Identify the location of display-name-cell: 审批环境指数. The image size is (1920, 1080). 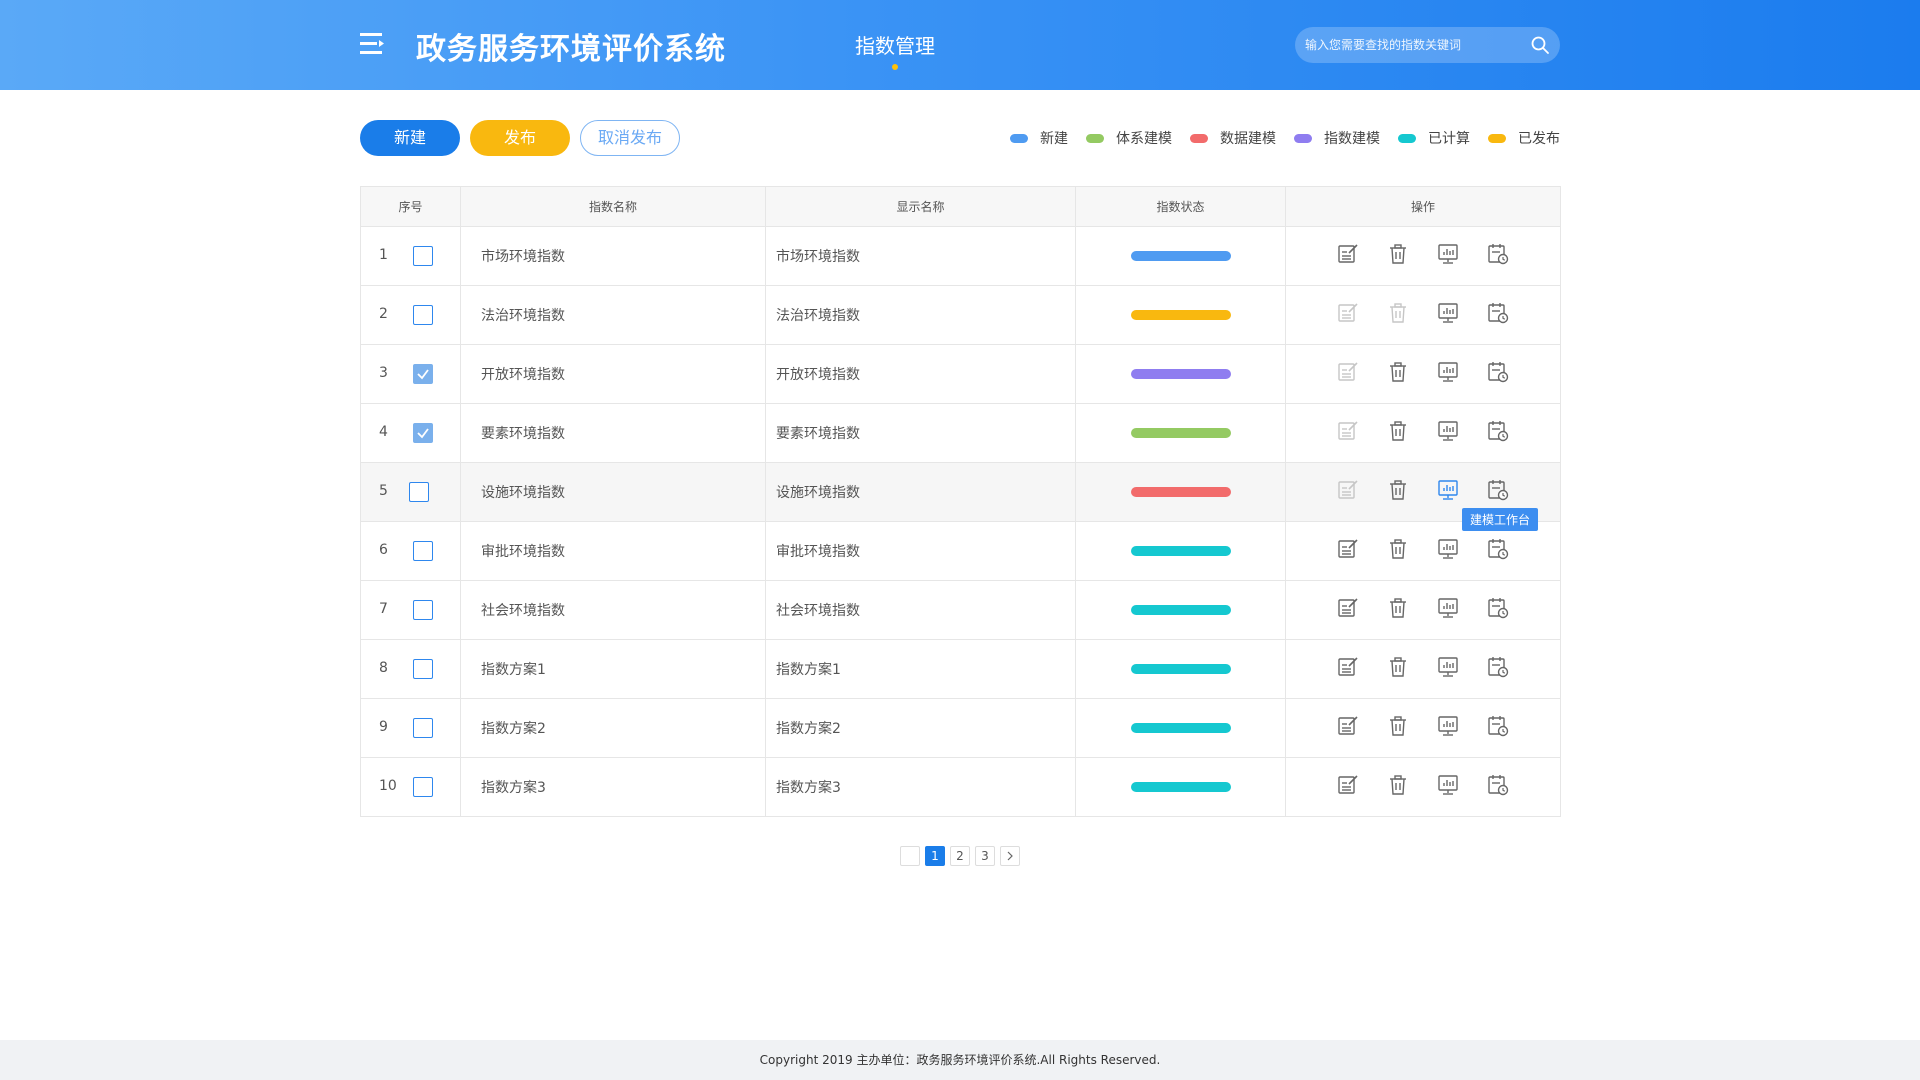
(920, 551).